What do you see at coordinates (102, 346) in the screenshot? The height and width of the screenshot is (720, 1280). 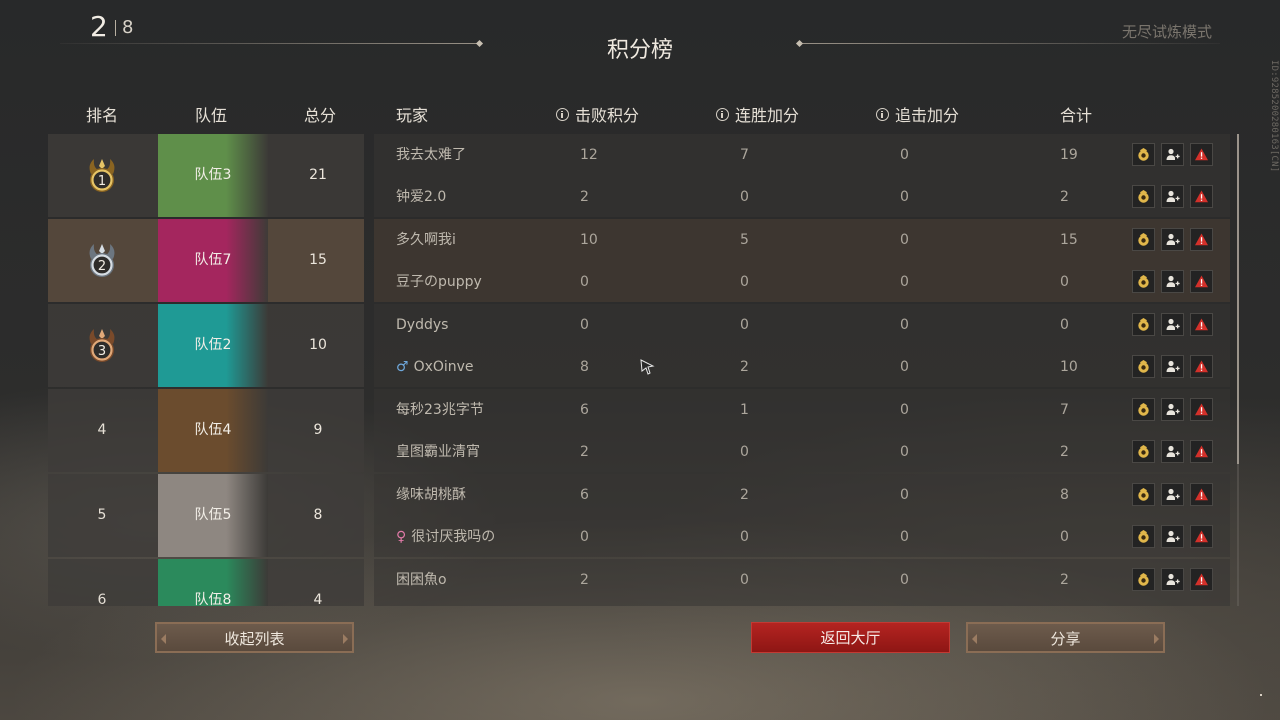 I see `rank-medal-icon: 3` at bounding box center [102, 346].